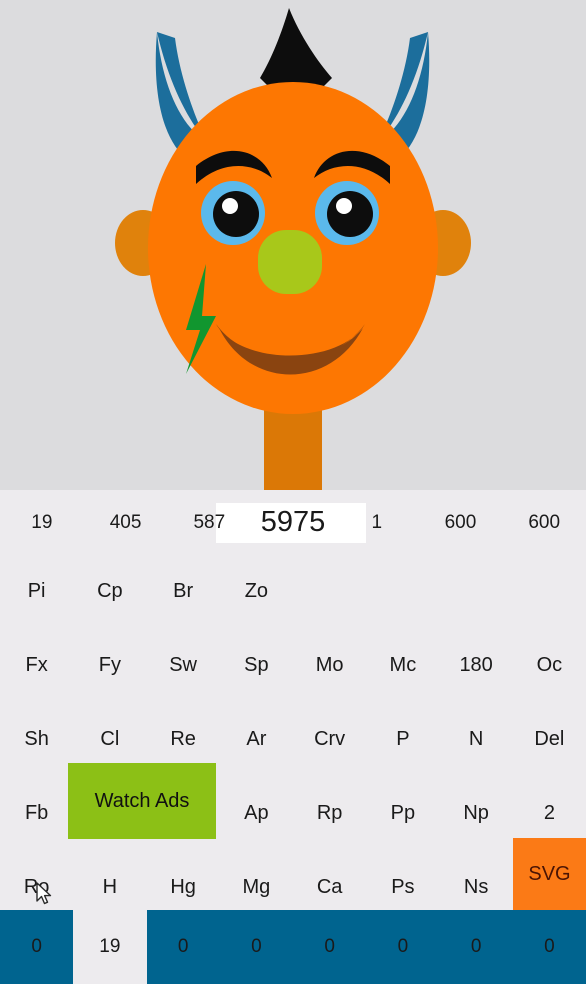 This screenshot has height=984, width=586. What do you see at coordinates (402, 665) in the screenshot?
I see `key-mc: Mc` at bounding box center [402, 665].